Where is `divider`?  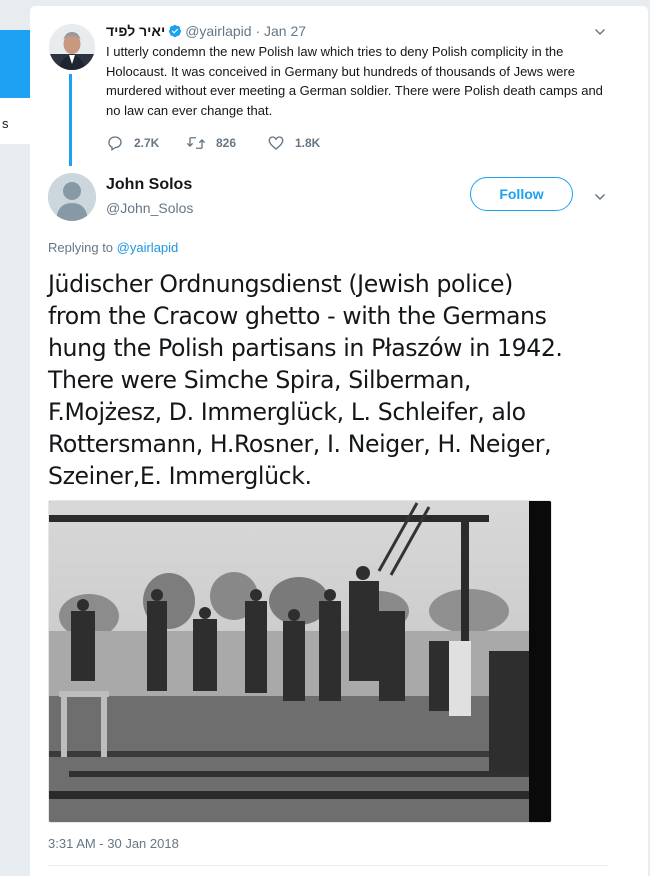
divider is located at coordinates (328, 865).